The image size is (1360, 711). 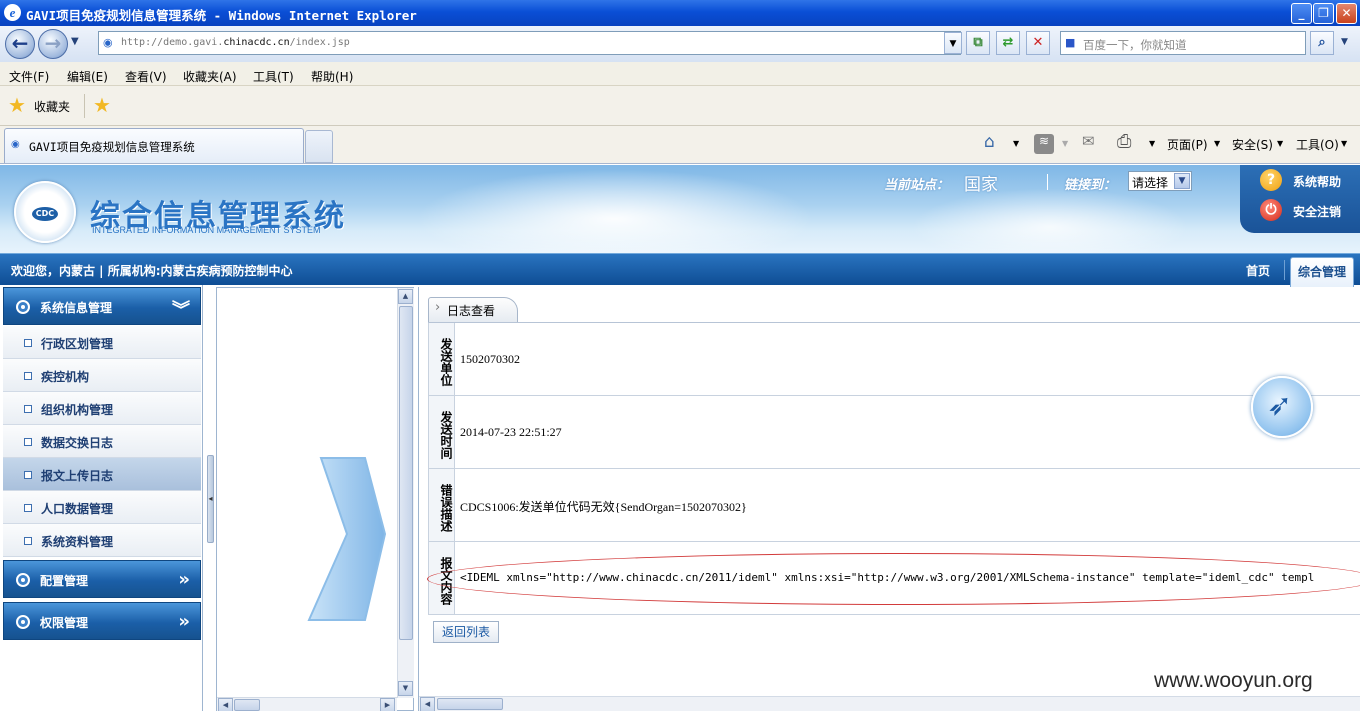 What do you see at coordinates (1065, 143) in the screenshot?
I see `rss-dropdown-icon: ▼` at bounding box center [1065, 143].